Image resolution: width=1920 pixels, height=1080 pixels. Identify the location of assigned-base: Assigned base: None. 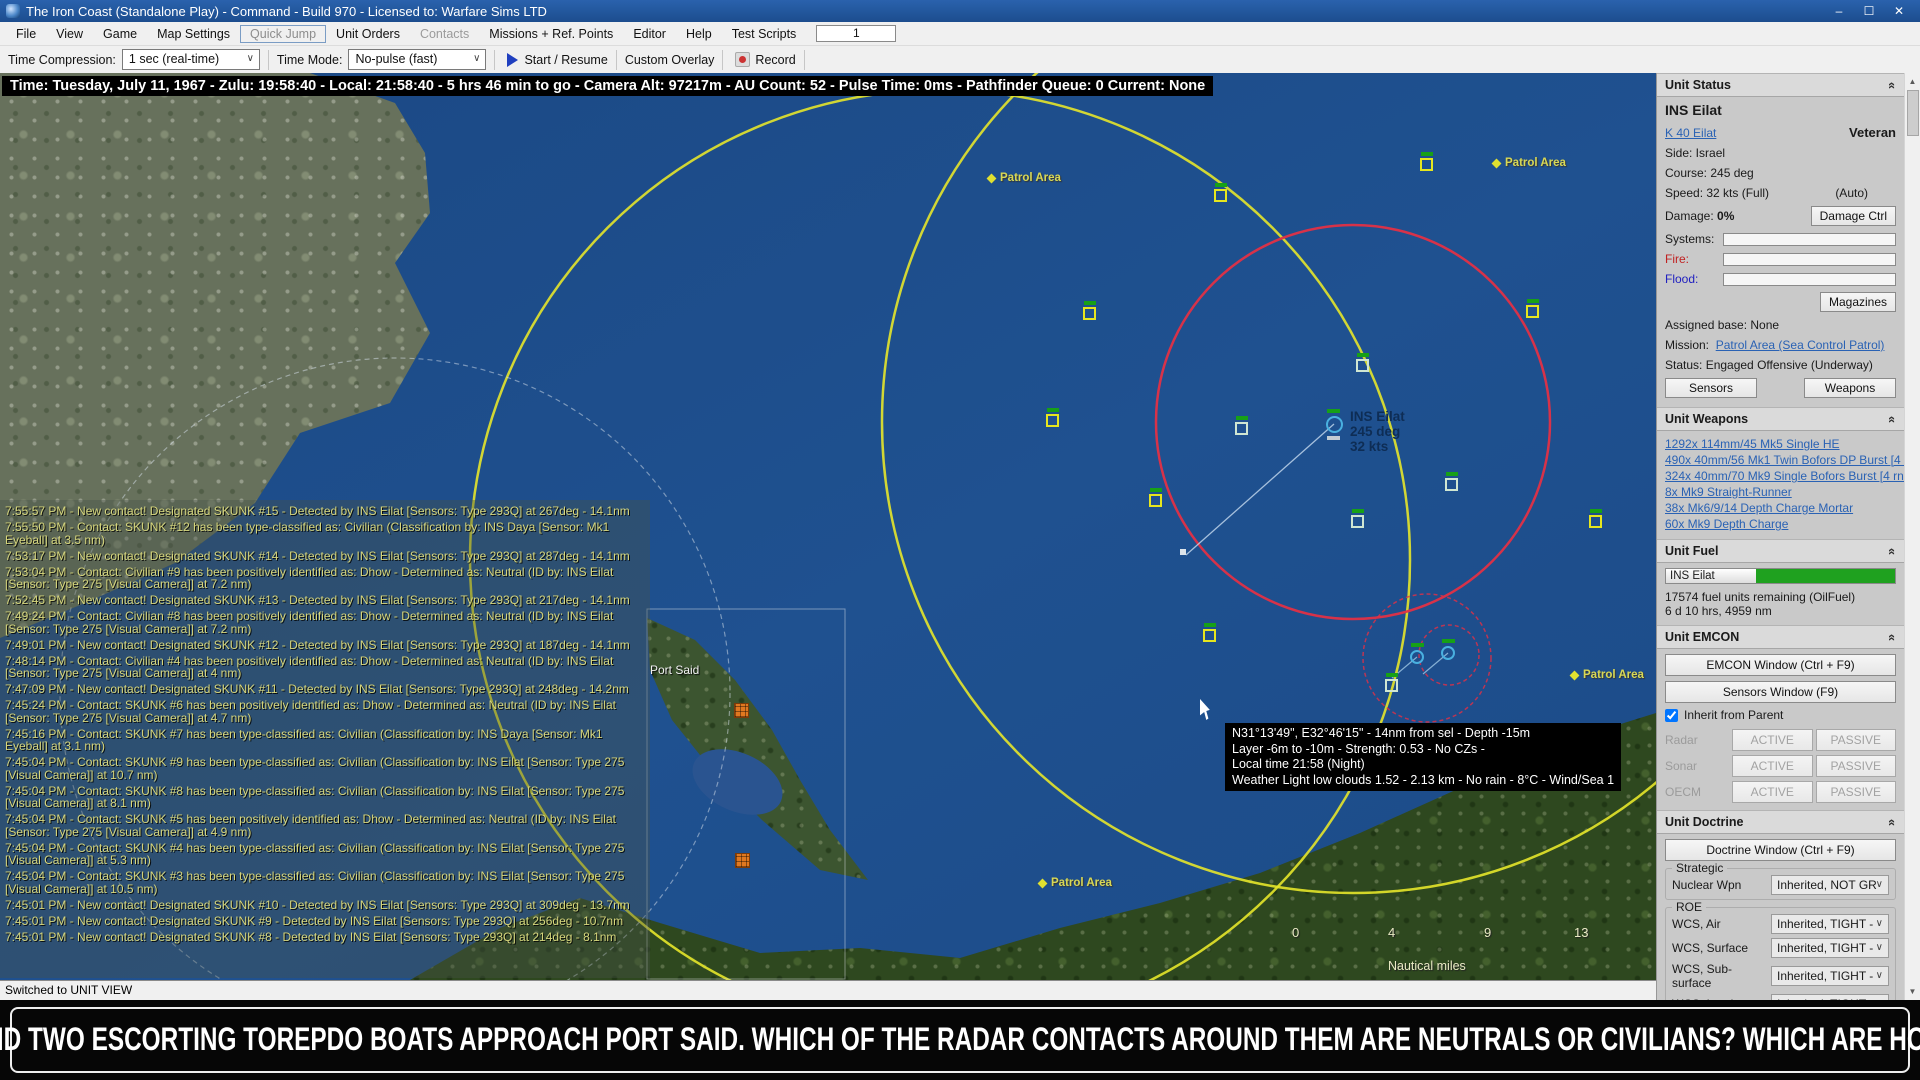
(1722, 325).